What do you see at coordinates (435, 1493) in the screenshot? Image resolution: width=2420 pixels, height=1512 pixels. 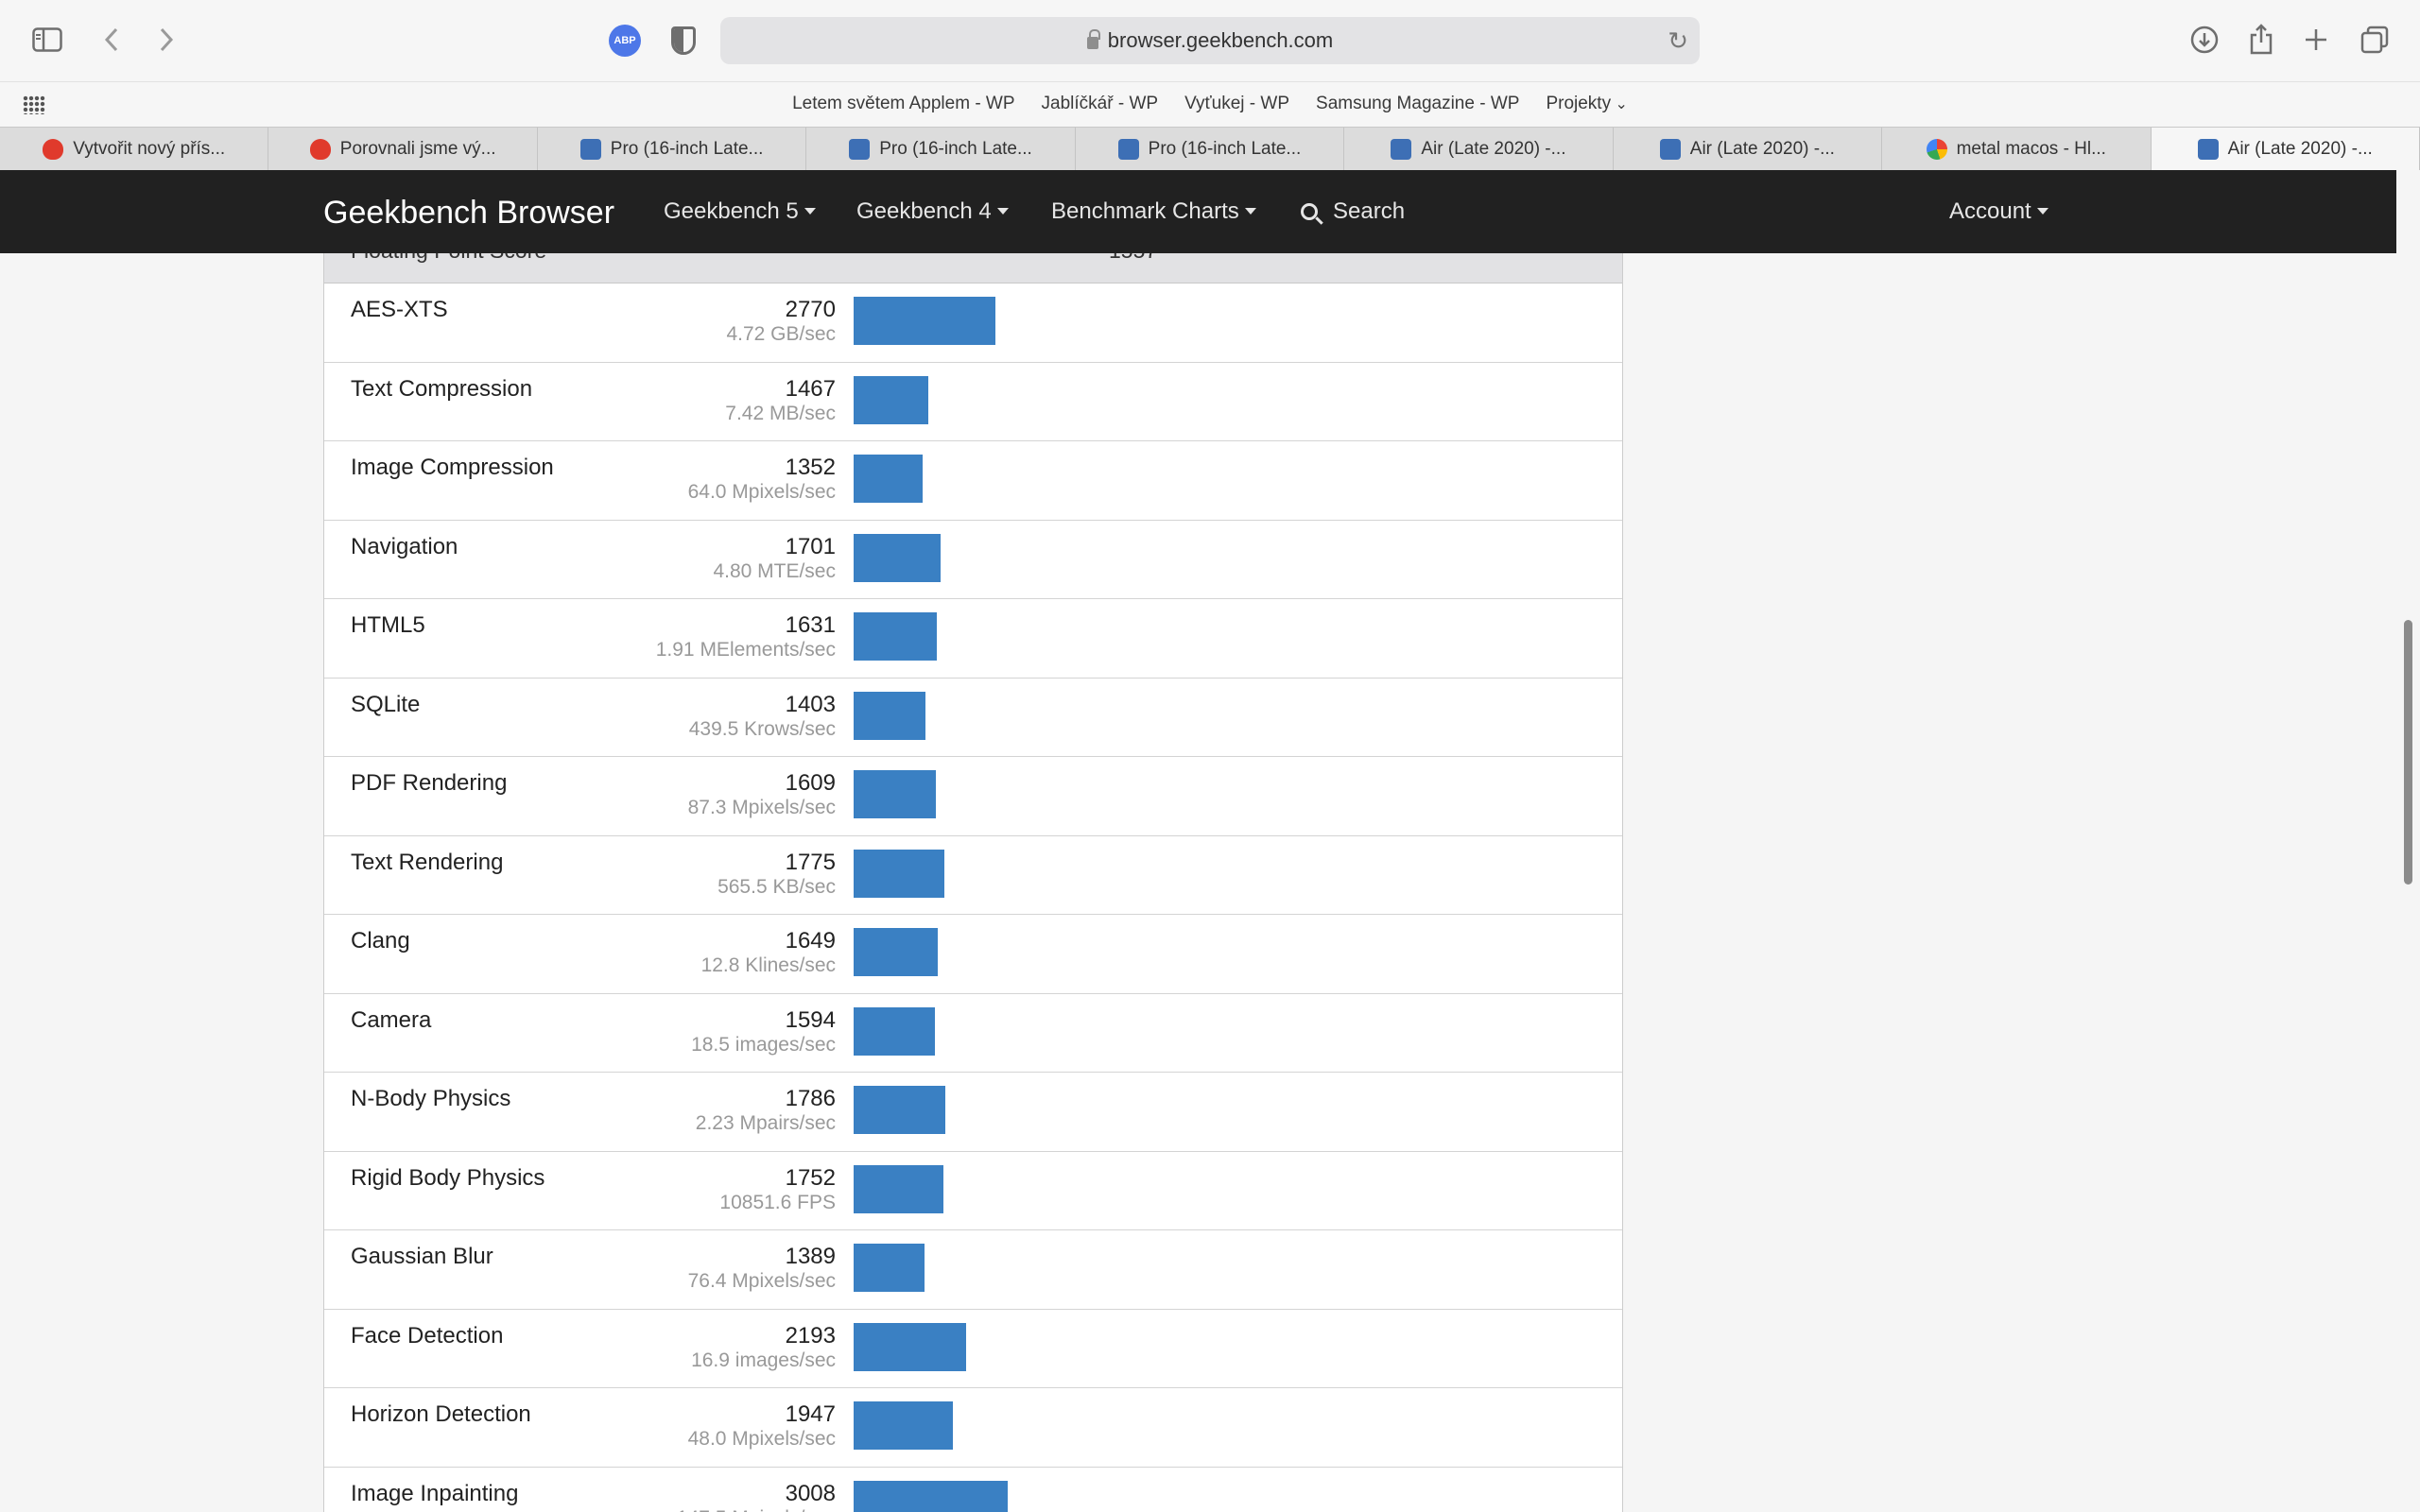 I see `benchmark-name: Image Inpainting` at bounding box center [435, 1493].